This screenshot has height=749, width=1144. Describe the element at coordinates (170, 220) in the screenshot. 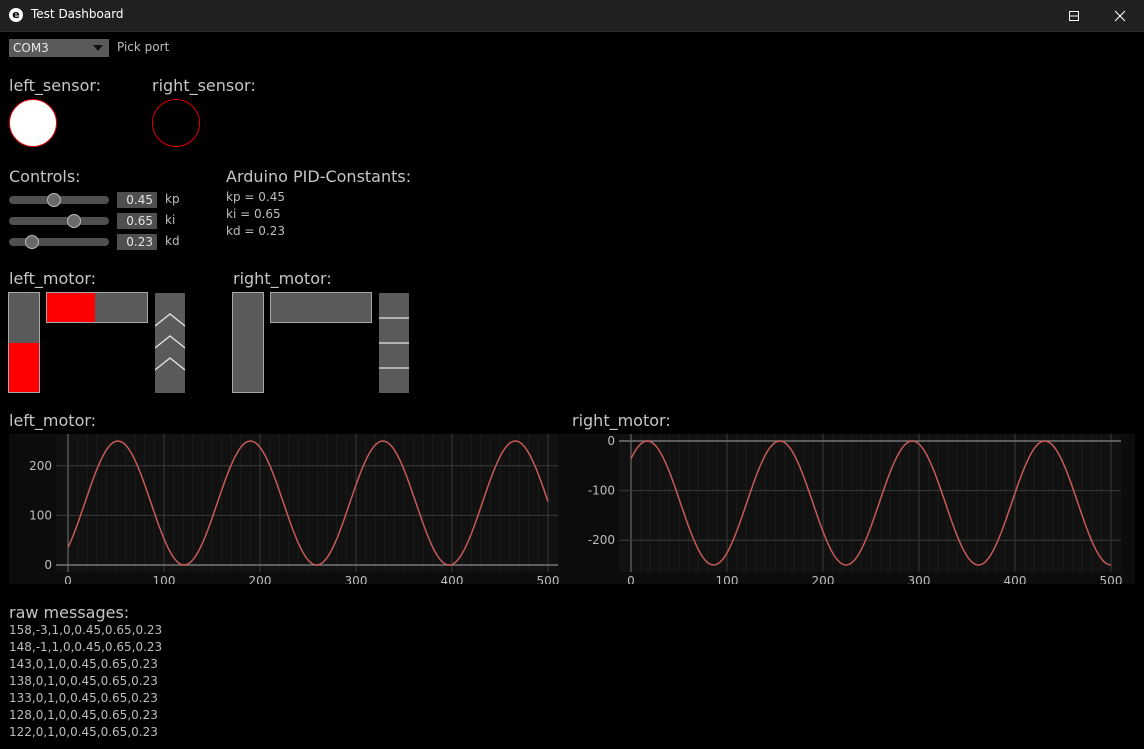

I see `slider-label-ki: ki` at that location.